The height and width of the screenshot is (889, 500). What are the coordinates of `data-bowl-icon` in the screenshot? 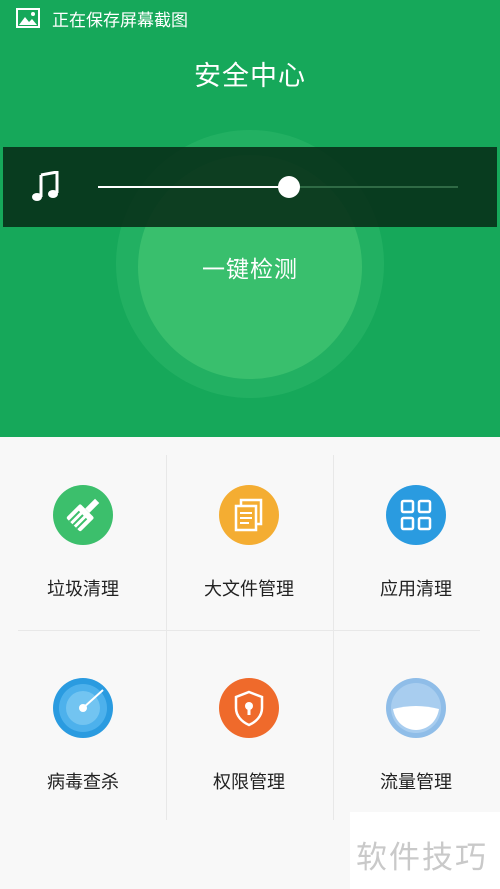 It's located at (416, 708).